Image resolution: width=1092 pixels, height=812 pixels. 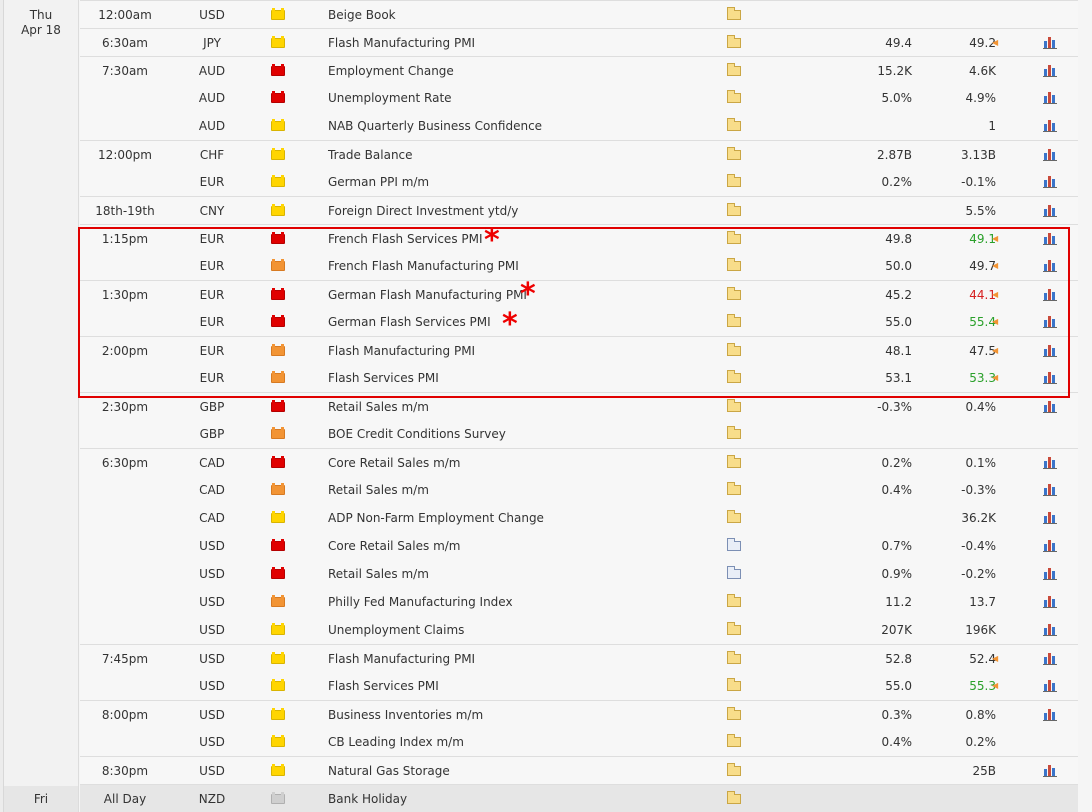 I want to click on event-title: Bank Holiday, so click(x=518, y=798).